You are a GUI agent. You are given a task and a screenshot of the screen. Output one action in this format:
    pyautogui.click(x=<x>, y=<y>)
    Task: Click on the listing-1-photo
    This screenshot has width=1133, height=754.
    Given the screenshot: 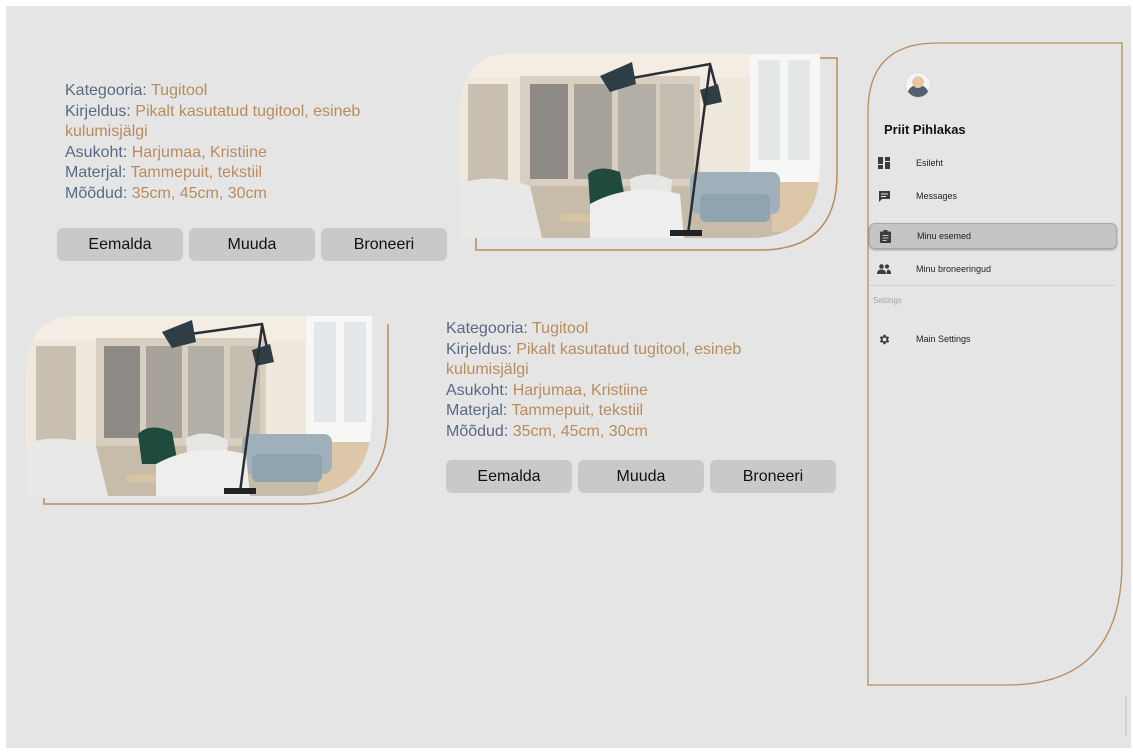 What is the action you would take?
    pyautogui.click(x=649, y=152)
    